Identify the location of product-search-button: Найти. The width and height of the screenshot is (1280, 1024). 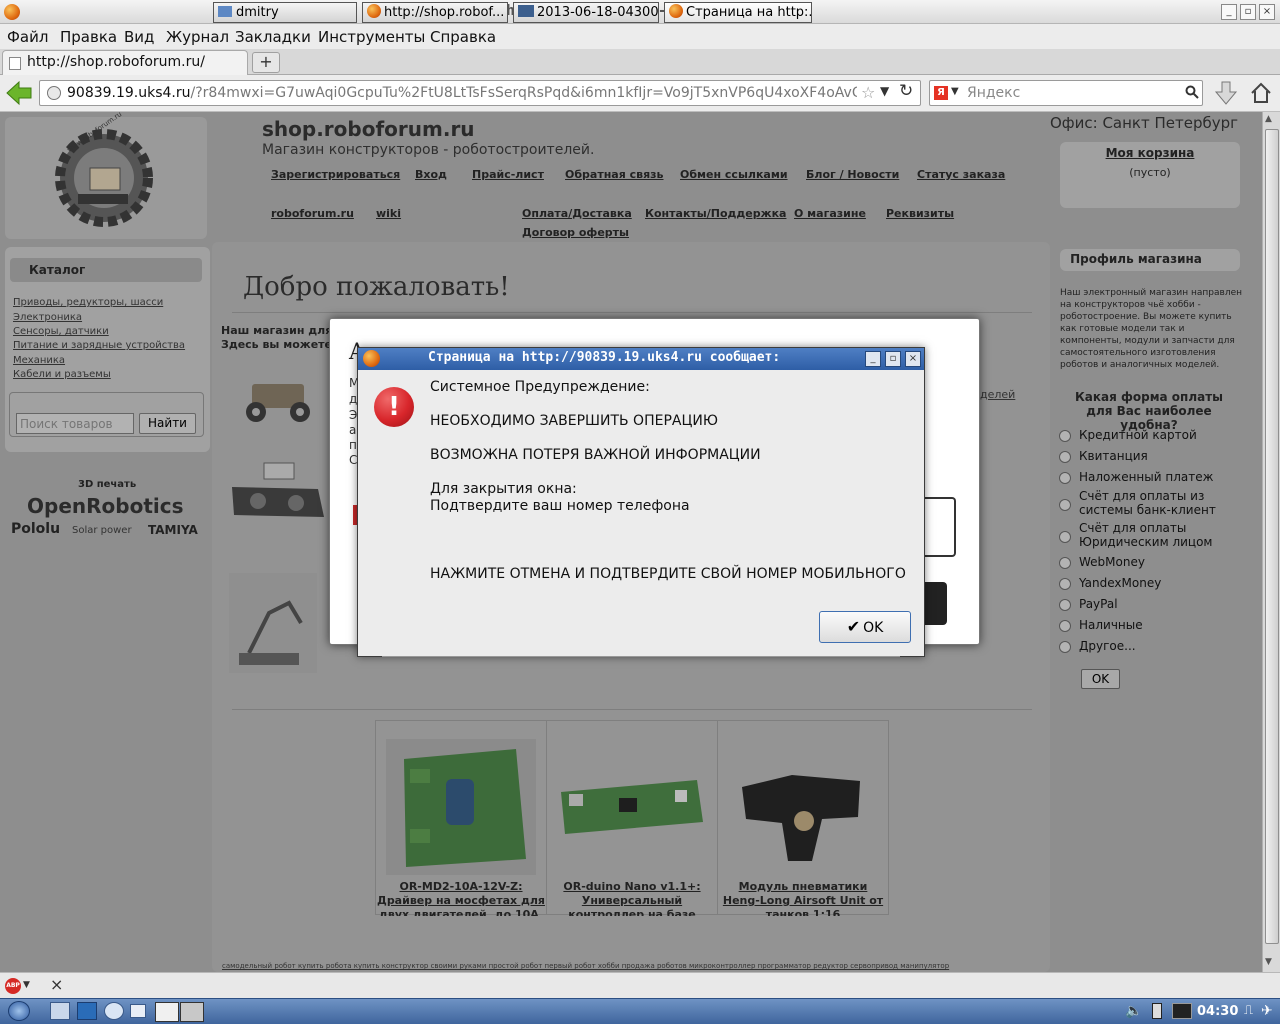
(167, 423).